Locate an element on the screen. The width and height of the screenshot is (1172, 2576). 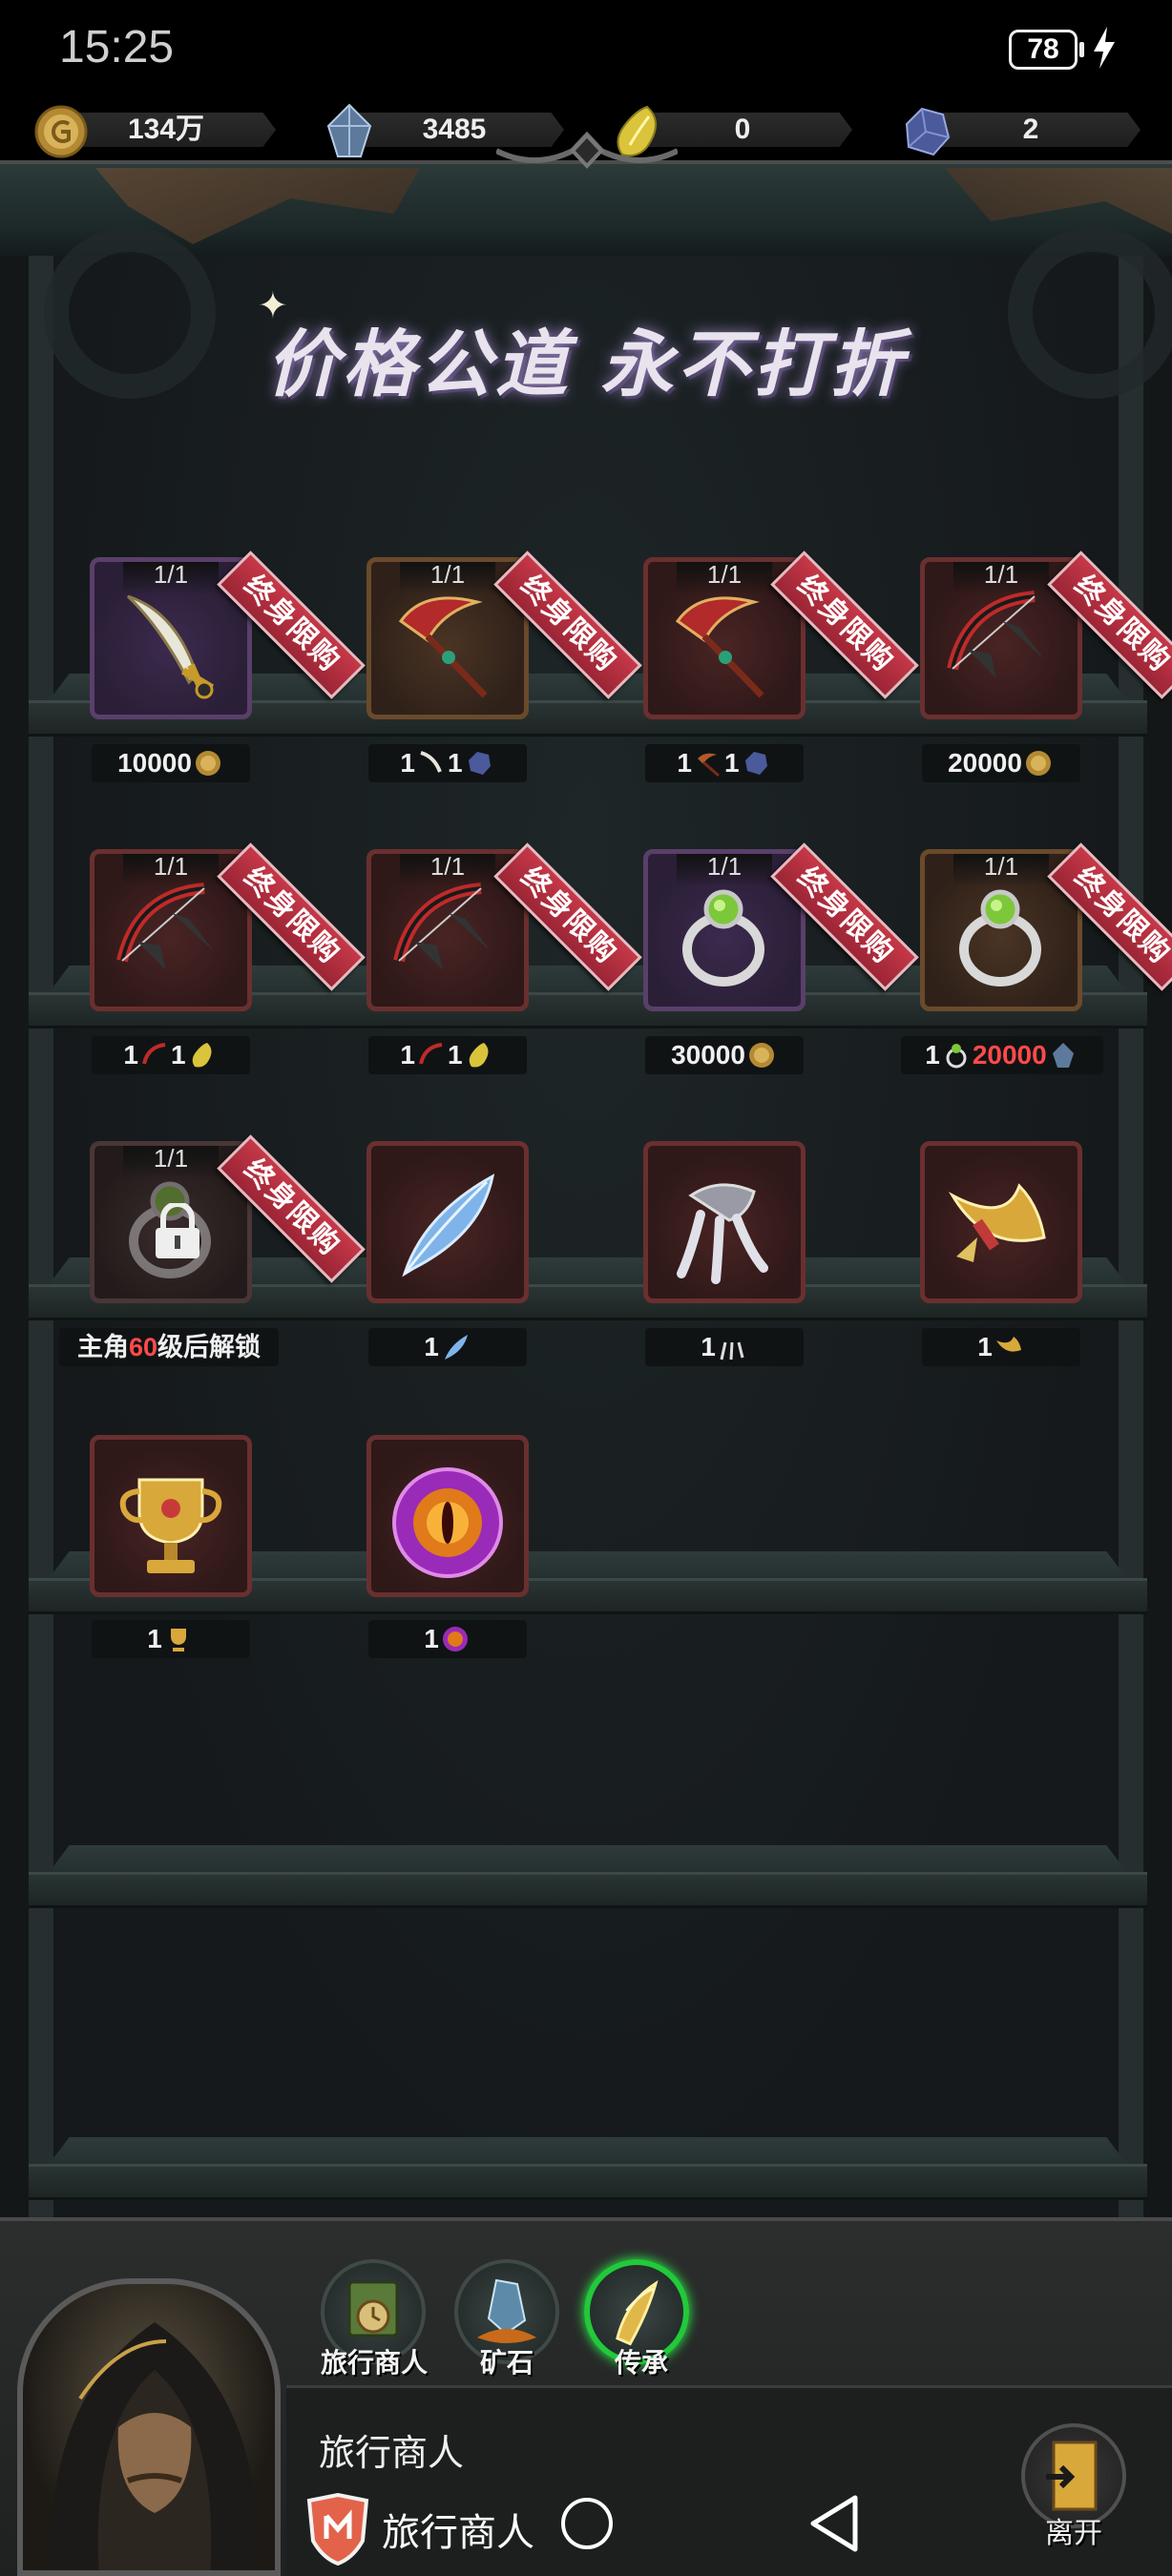
currency-gold-value: 134万 is located at coordinates (166, 129).